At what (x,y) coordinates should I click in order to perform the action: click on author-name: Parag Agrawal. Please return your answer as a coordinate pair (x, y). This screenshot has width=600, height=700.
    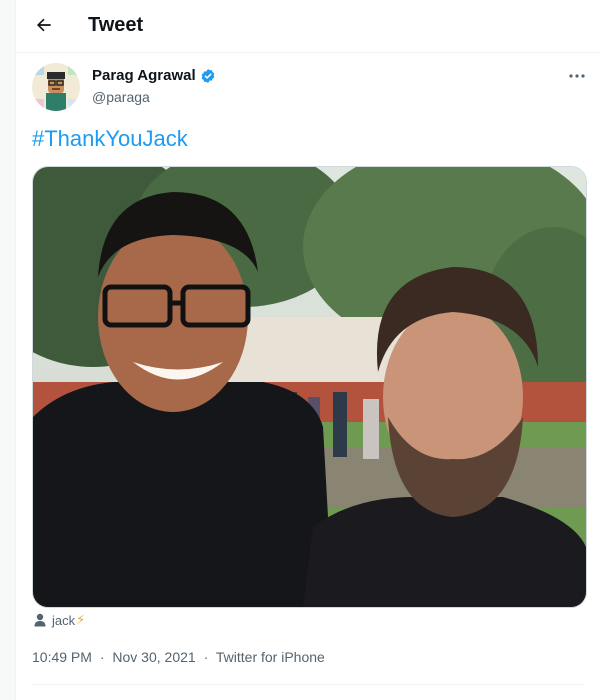
    Looking at the image, I should click on (154, 75).